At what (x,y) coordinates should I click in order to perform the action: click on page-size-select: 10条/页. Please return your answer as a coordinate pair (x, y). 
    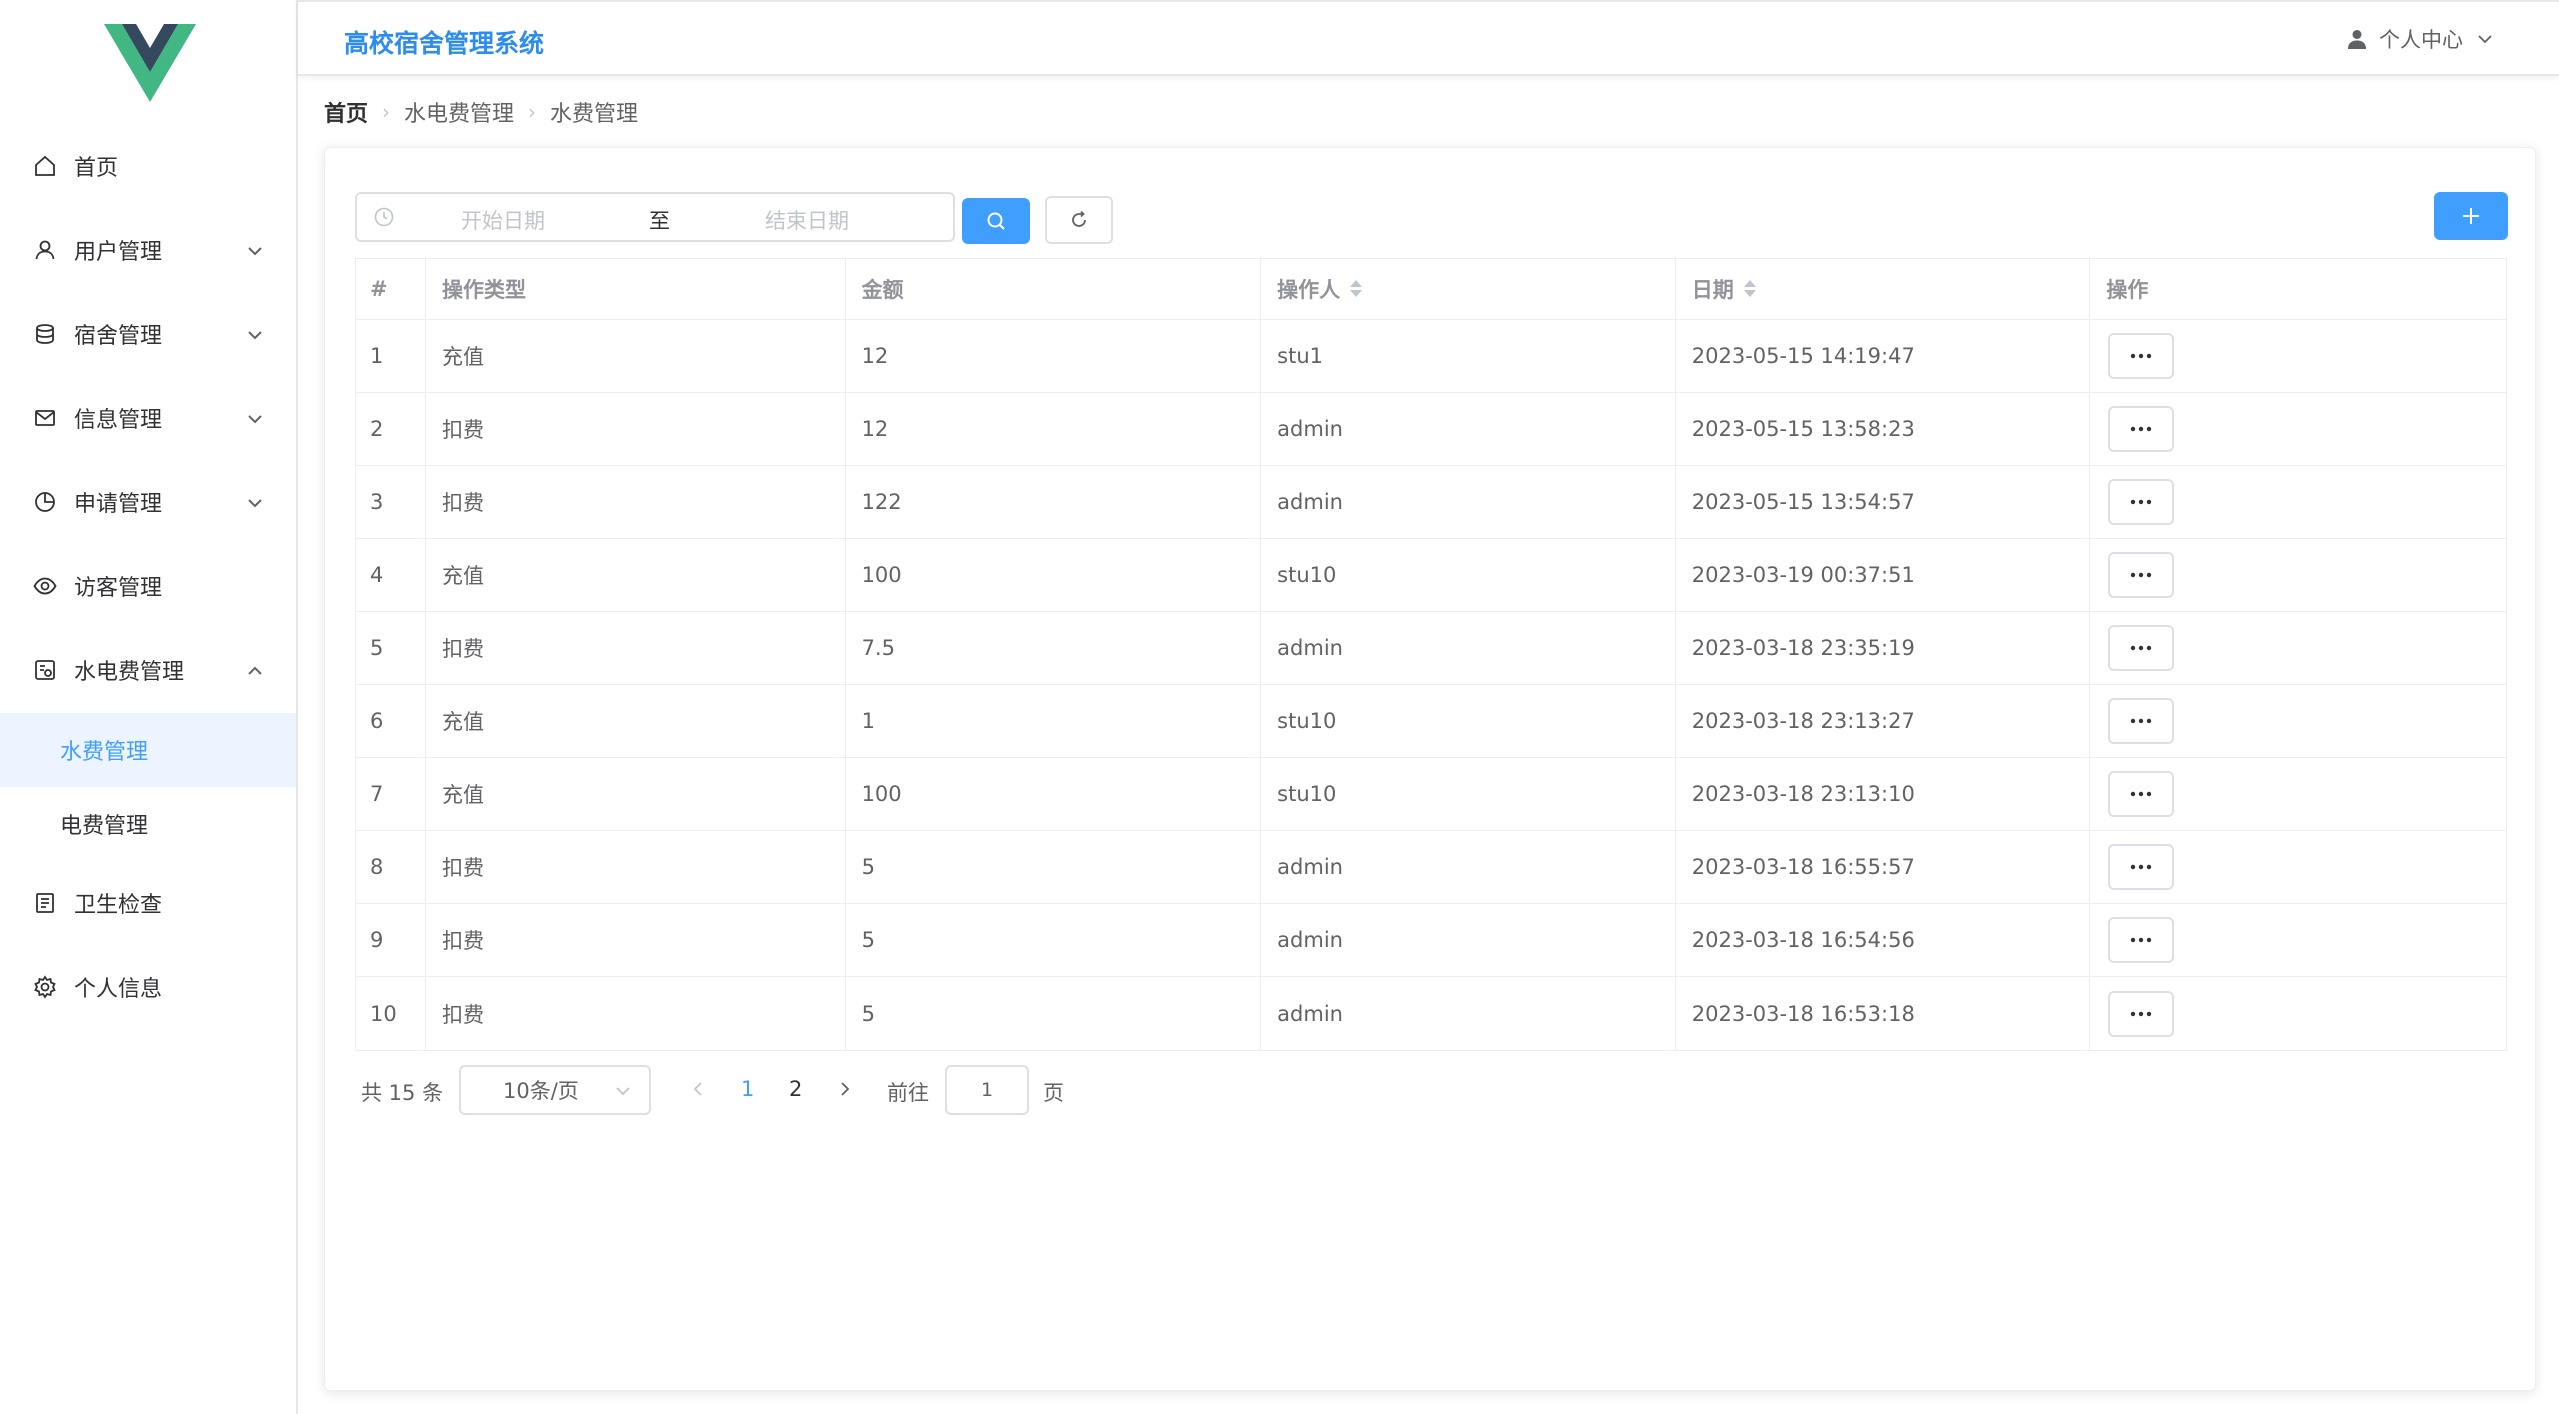
    Looking at the image, I should click on (555, 1090).